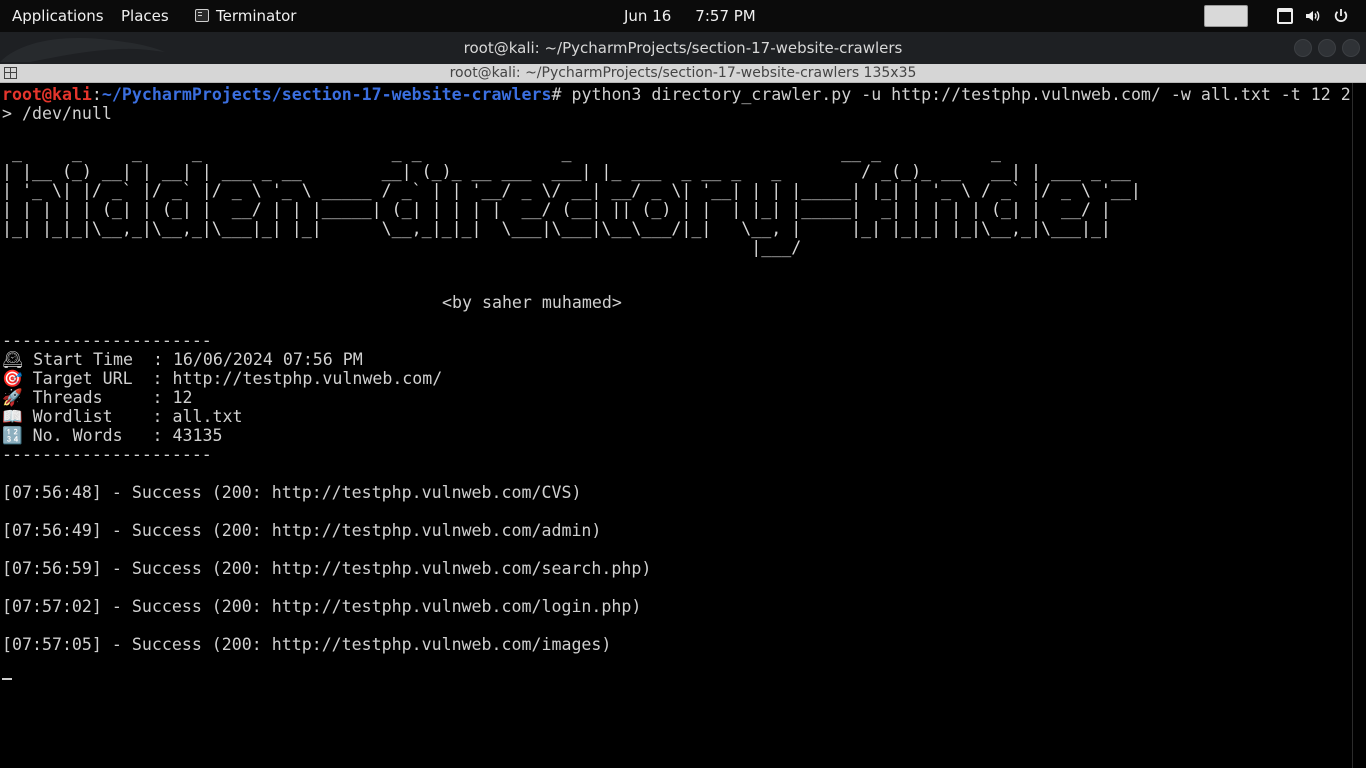 Image resolution: width=1366 pixels, height=768 pixels. Describe the element at coordinates (127, 435) in the screenshot. I see `info-word-count: No. Words : 43135` at that location.